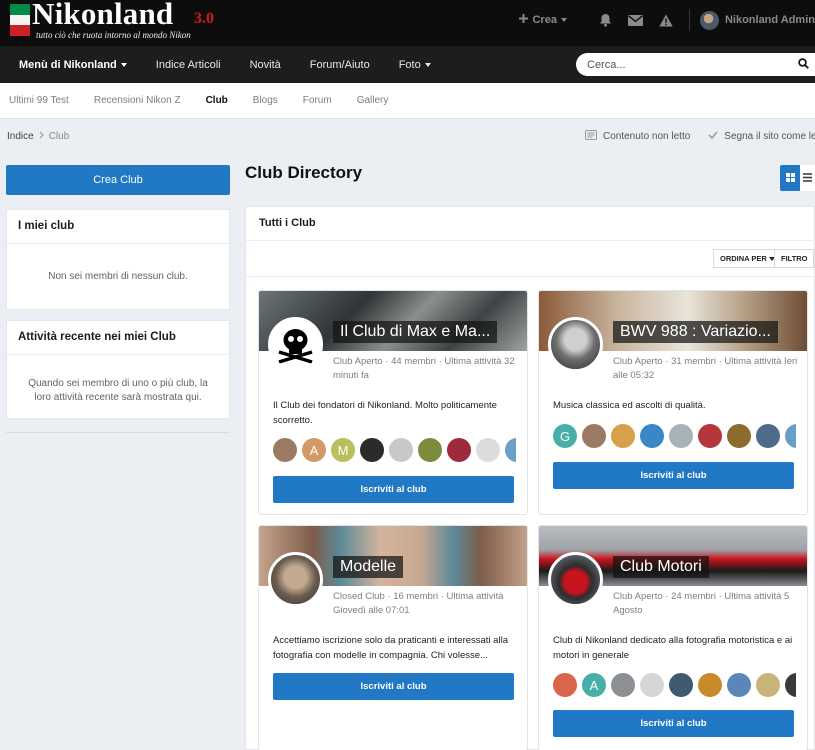  What do you see at coordinates (39, 100) in the screenshot?
I see `subnav-item-test: Ultimi 99 Test` at bounding box center [39, 100].